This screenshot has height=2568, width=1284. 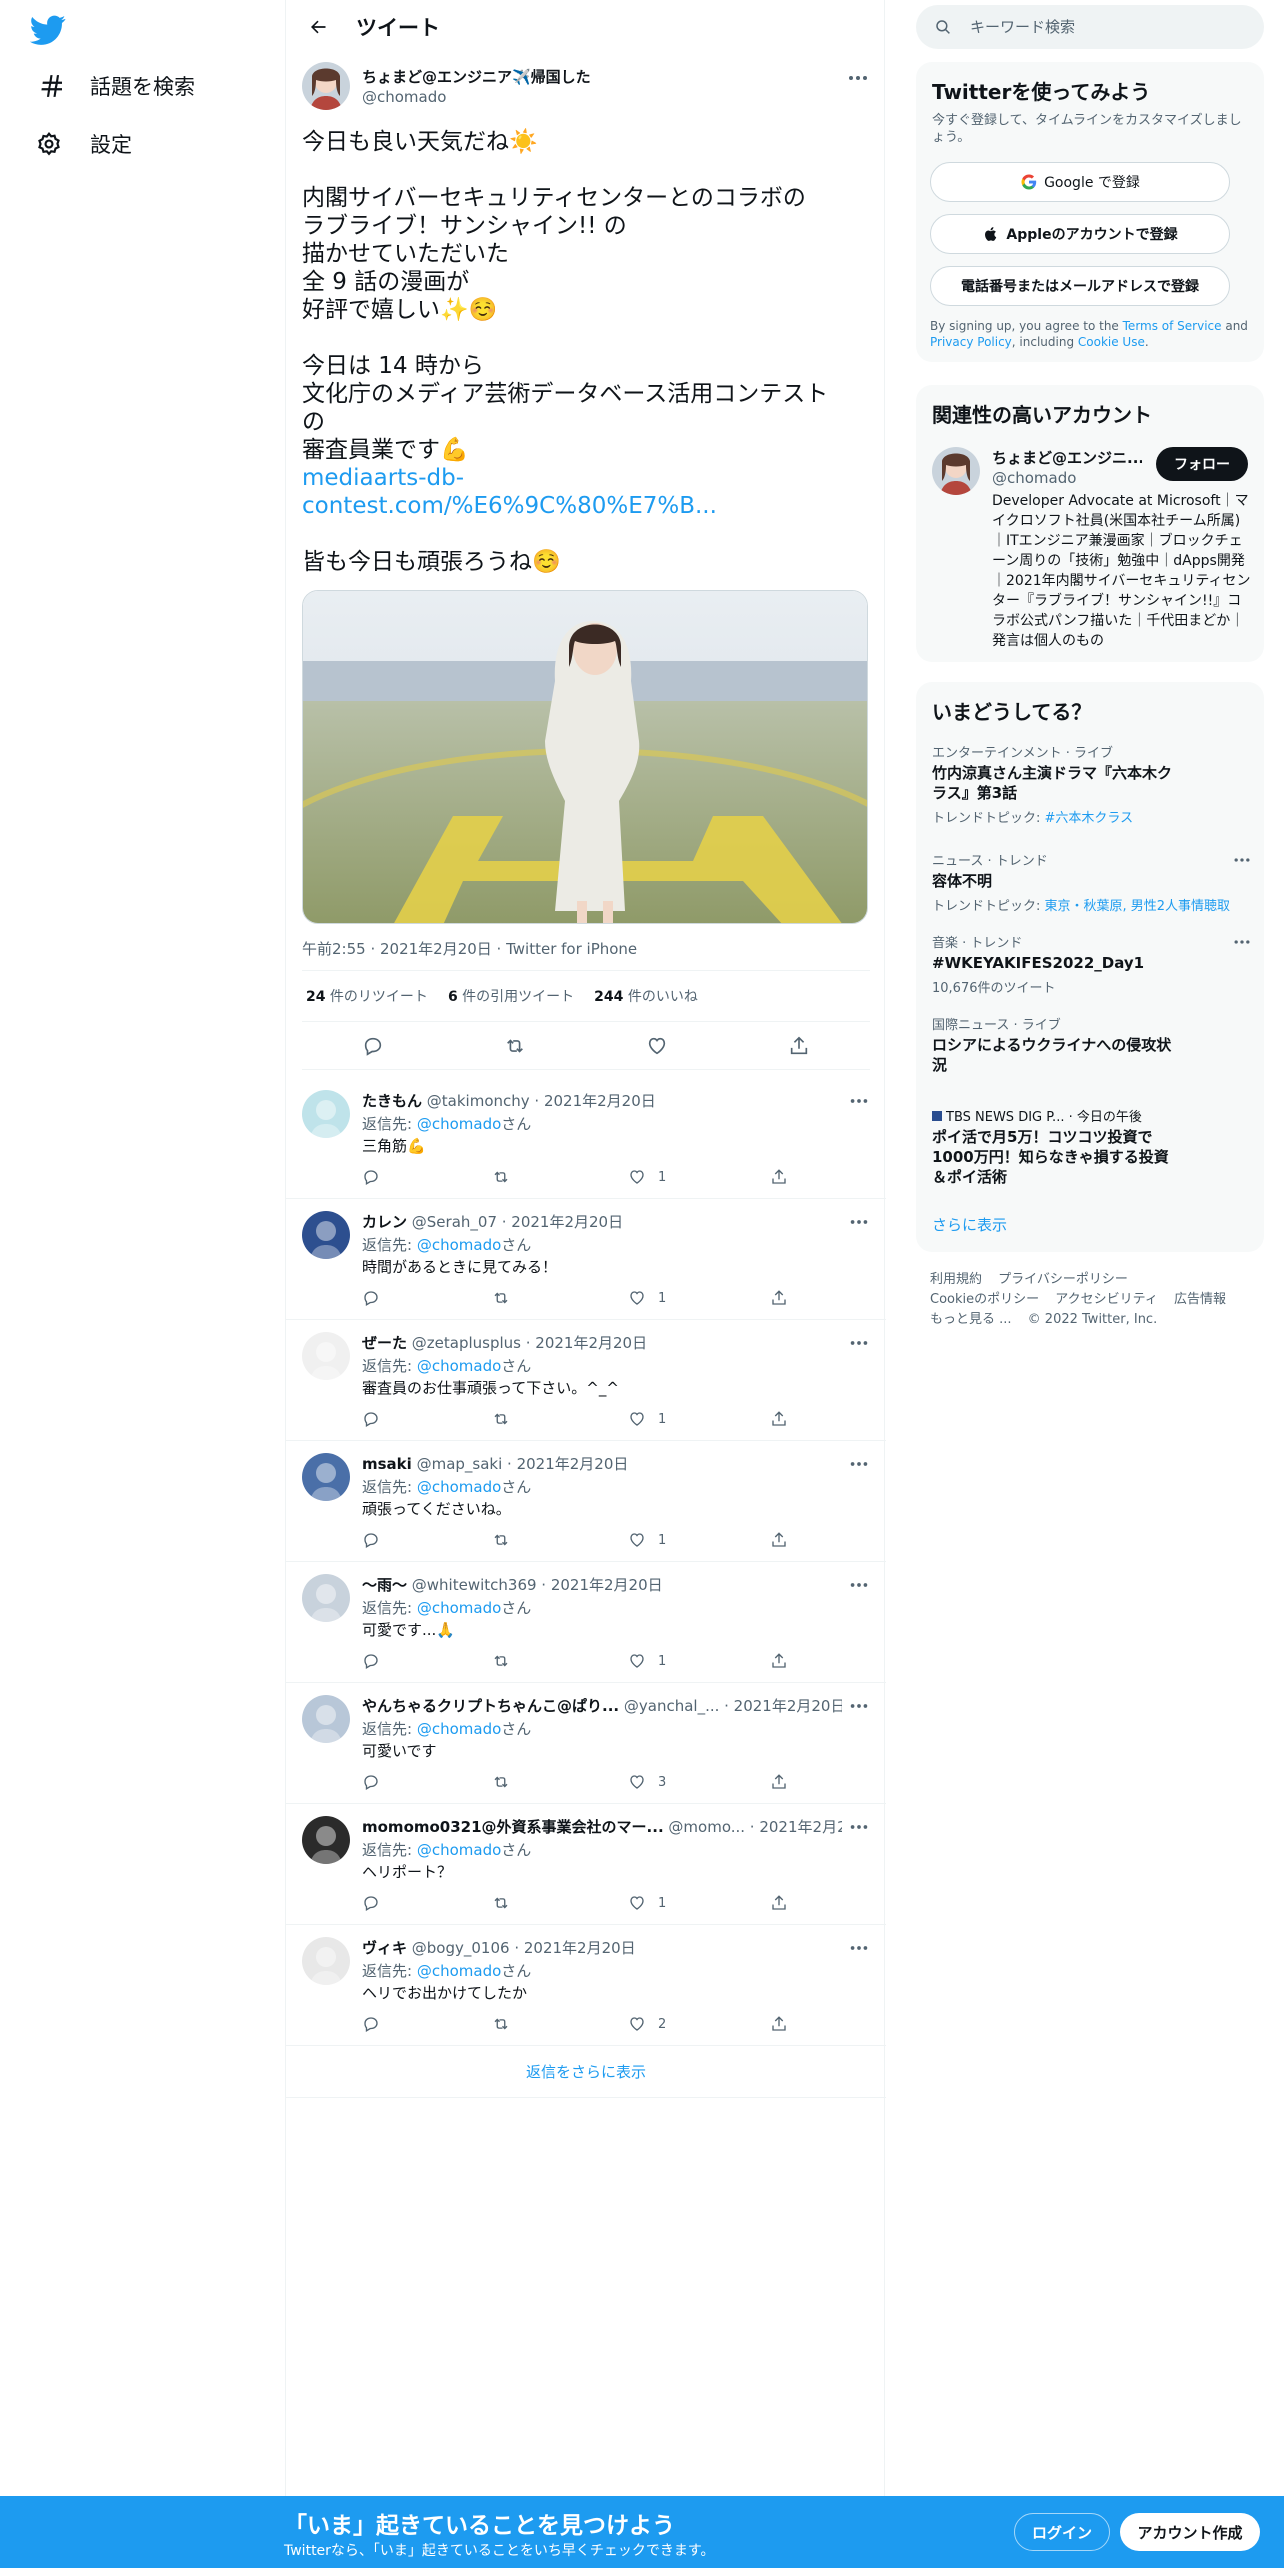 What do you see at coordinates (956, 1279) in the screenshot?
I see `footer-link: 利用規約` at bounding box center [956, 1279].